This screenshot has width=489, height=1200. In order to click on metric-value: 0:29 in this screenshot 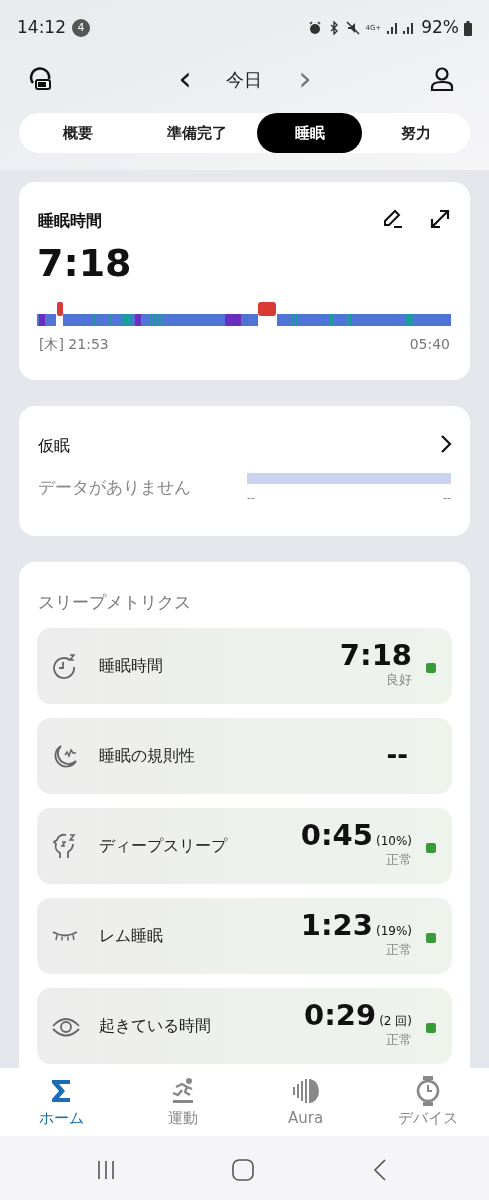, I will do `click(340, 1015)`.